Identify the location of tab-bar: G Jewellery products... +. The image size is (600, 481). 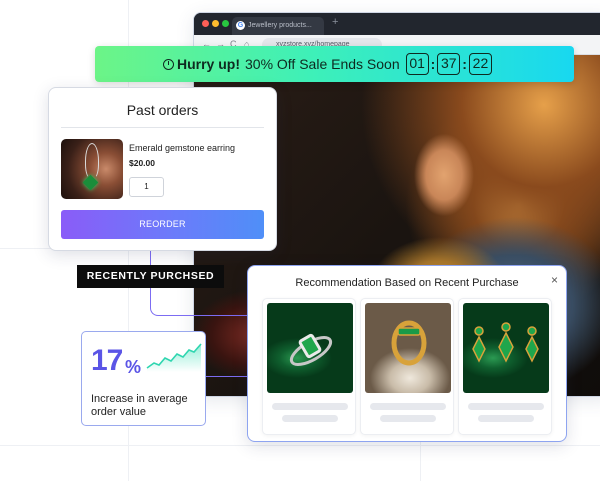
(397, 24).